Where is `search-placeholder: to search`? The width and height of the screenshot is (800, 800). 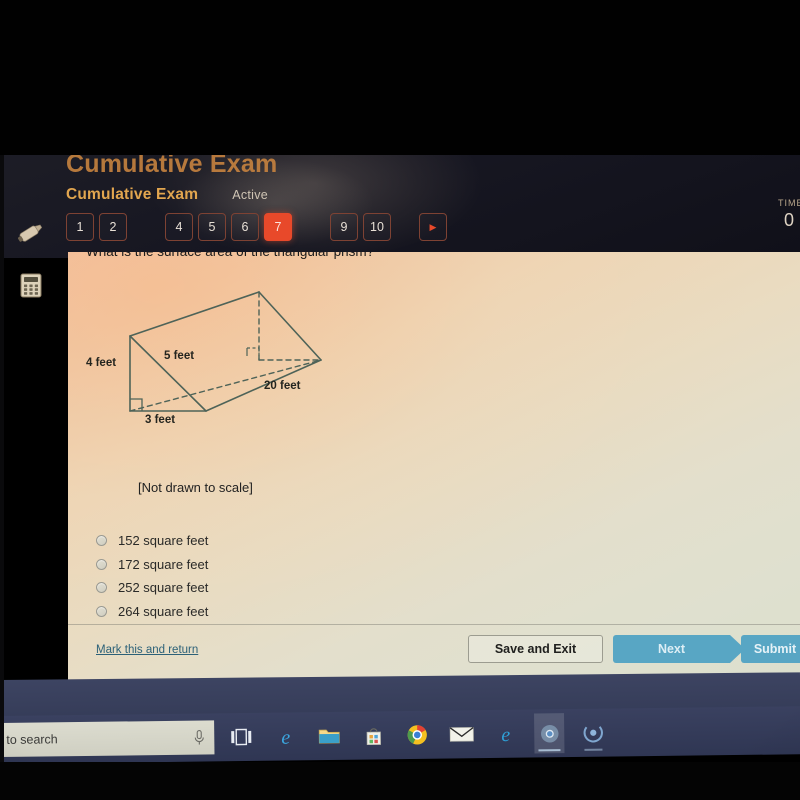 search-placeholder: to search is located at coordinates (32, 739).